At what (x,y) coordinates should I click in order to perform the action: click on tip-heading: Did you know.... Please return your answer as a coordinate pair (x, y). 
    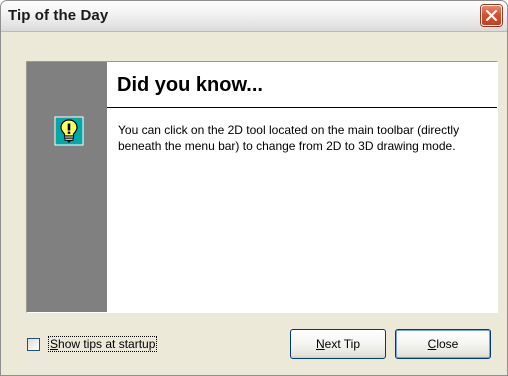
    Looking at the image, I should click on (190, 85).